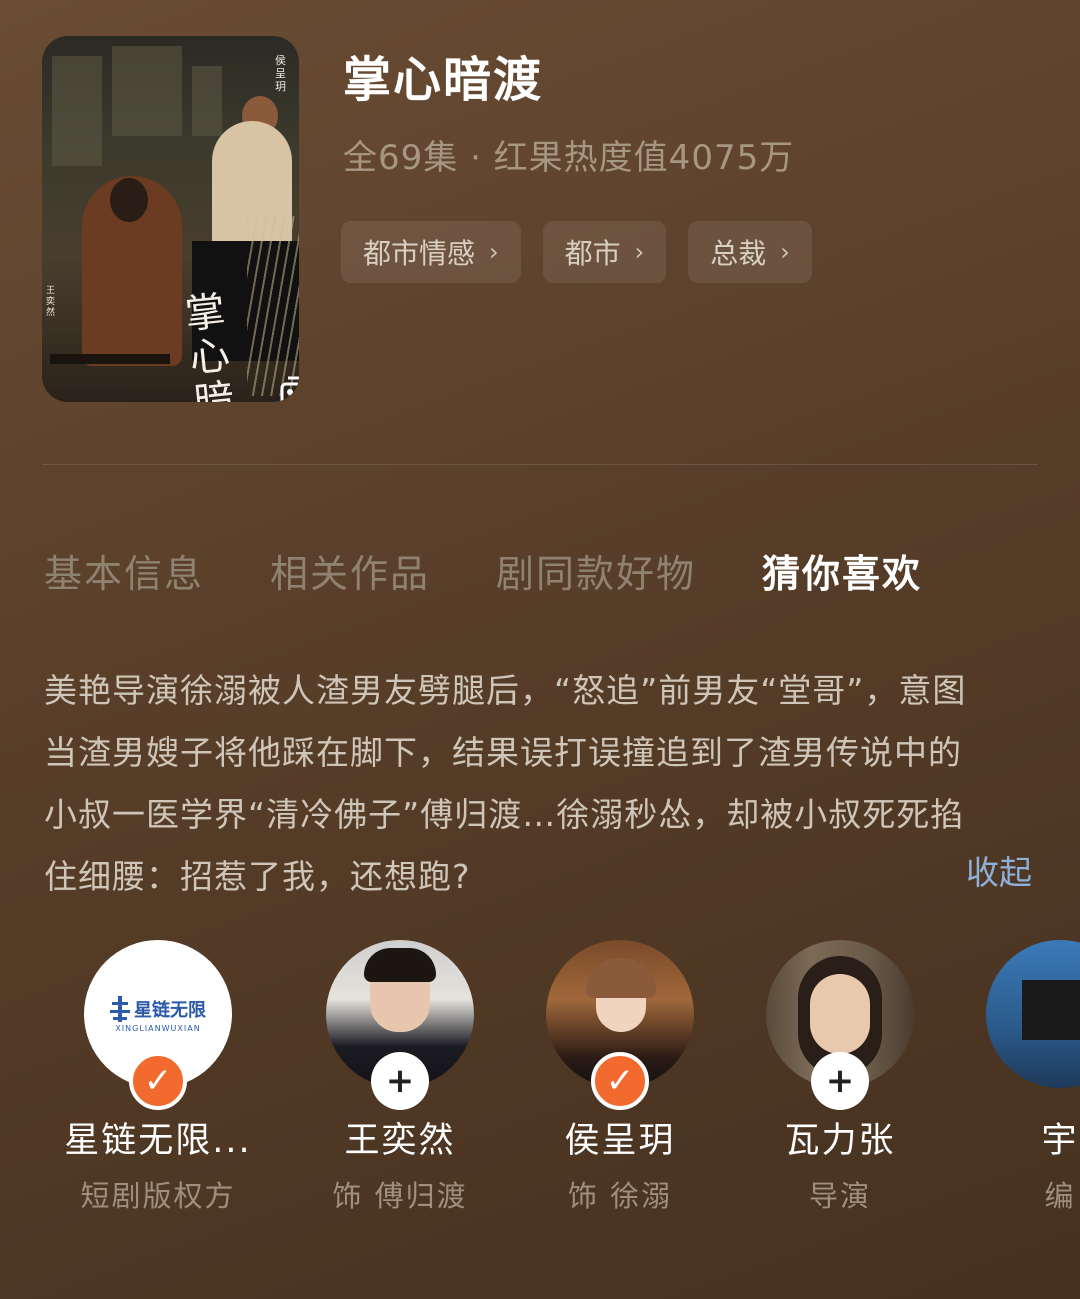 The height and width of the screenshot is (1299, 1080). I want to click on avatar, so click(1033, 1014).